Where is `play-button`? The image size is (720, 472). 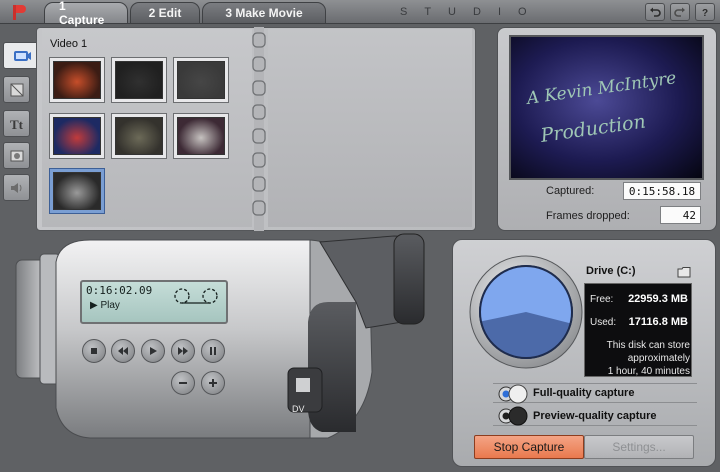
play-button is located at coordinates (153, 351).